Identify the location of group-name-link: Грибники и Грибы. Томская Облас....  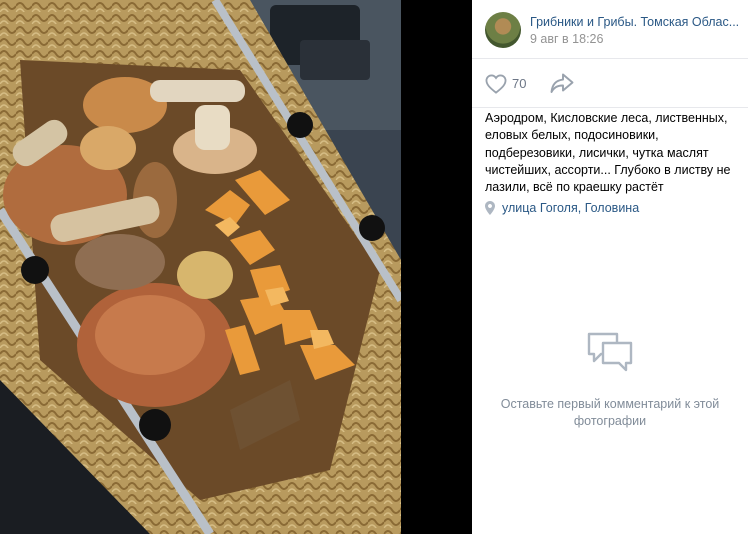
(635, 22).